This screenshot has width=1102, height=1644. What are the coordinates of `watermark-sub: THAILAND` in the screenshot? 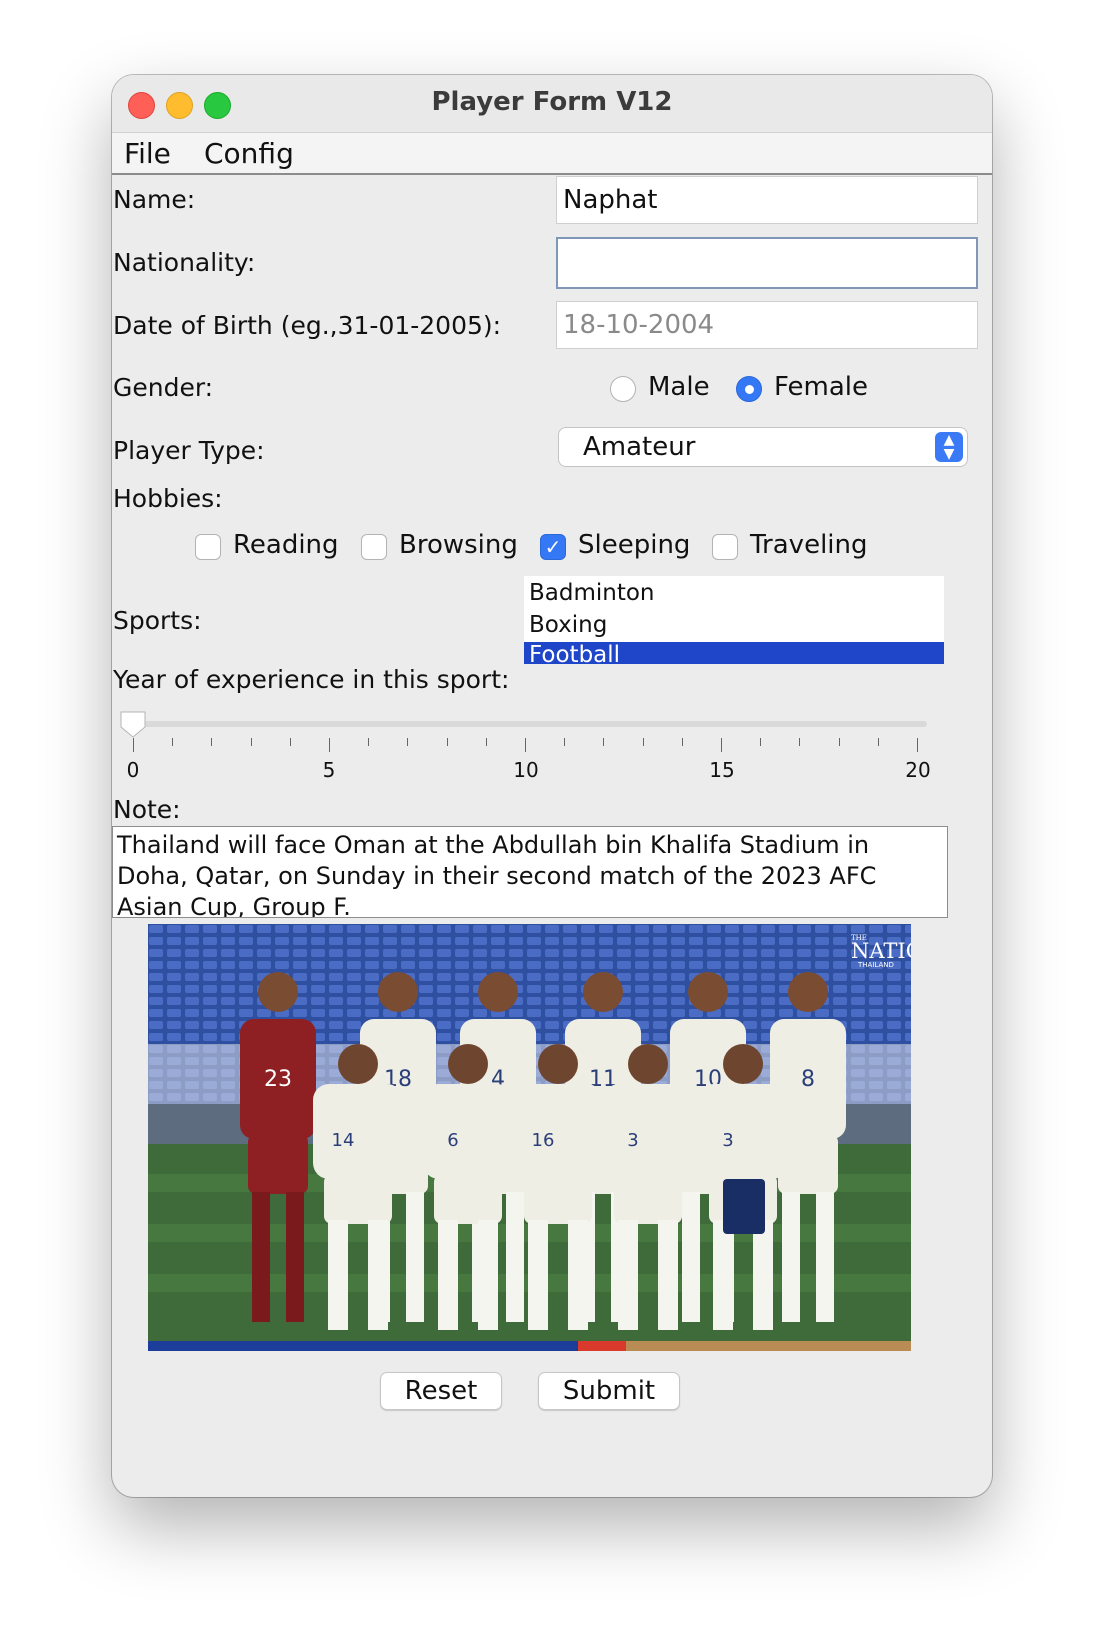 It's located at (875, 965).